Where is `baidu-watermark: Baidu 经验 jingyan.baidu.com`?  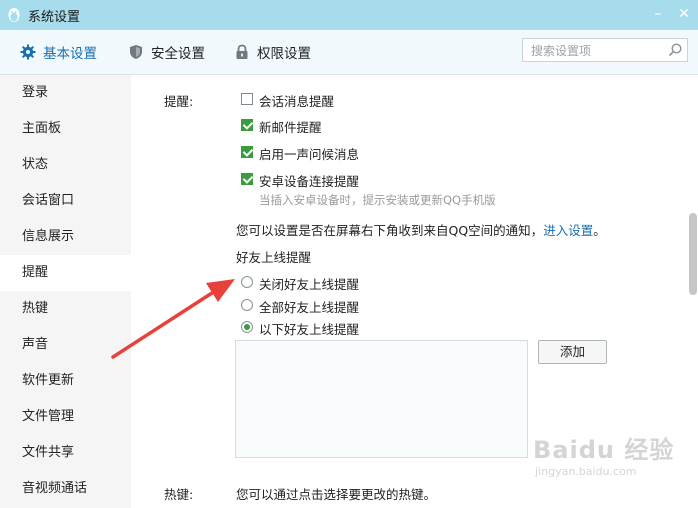
baidu-watermark: Baidu 经验 jingyan.baidu.com is located at coordinates (603, 454).